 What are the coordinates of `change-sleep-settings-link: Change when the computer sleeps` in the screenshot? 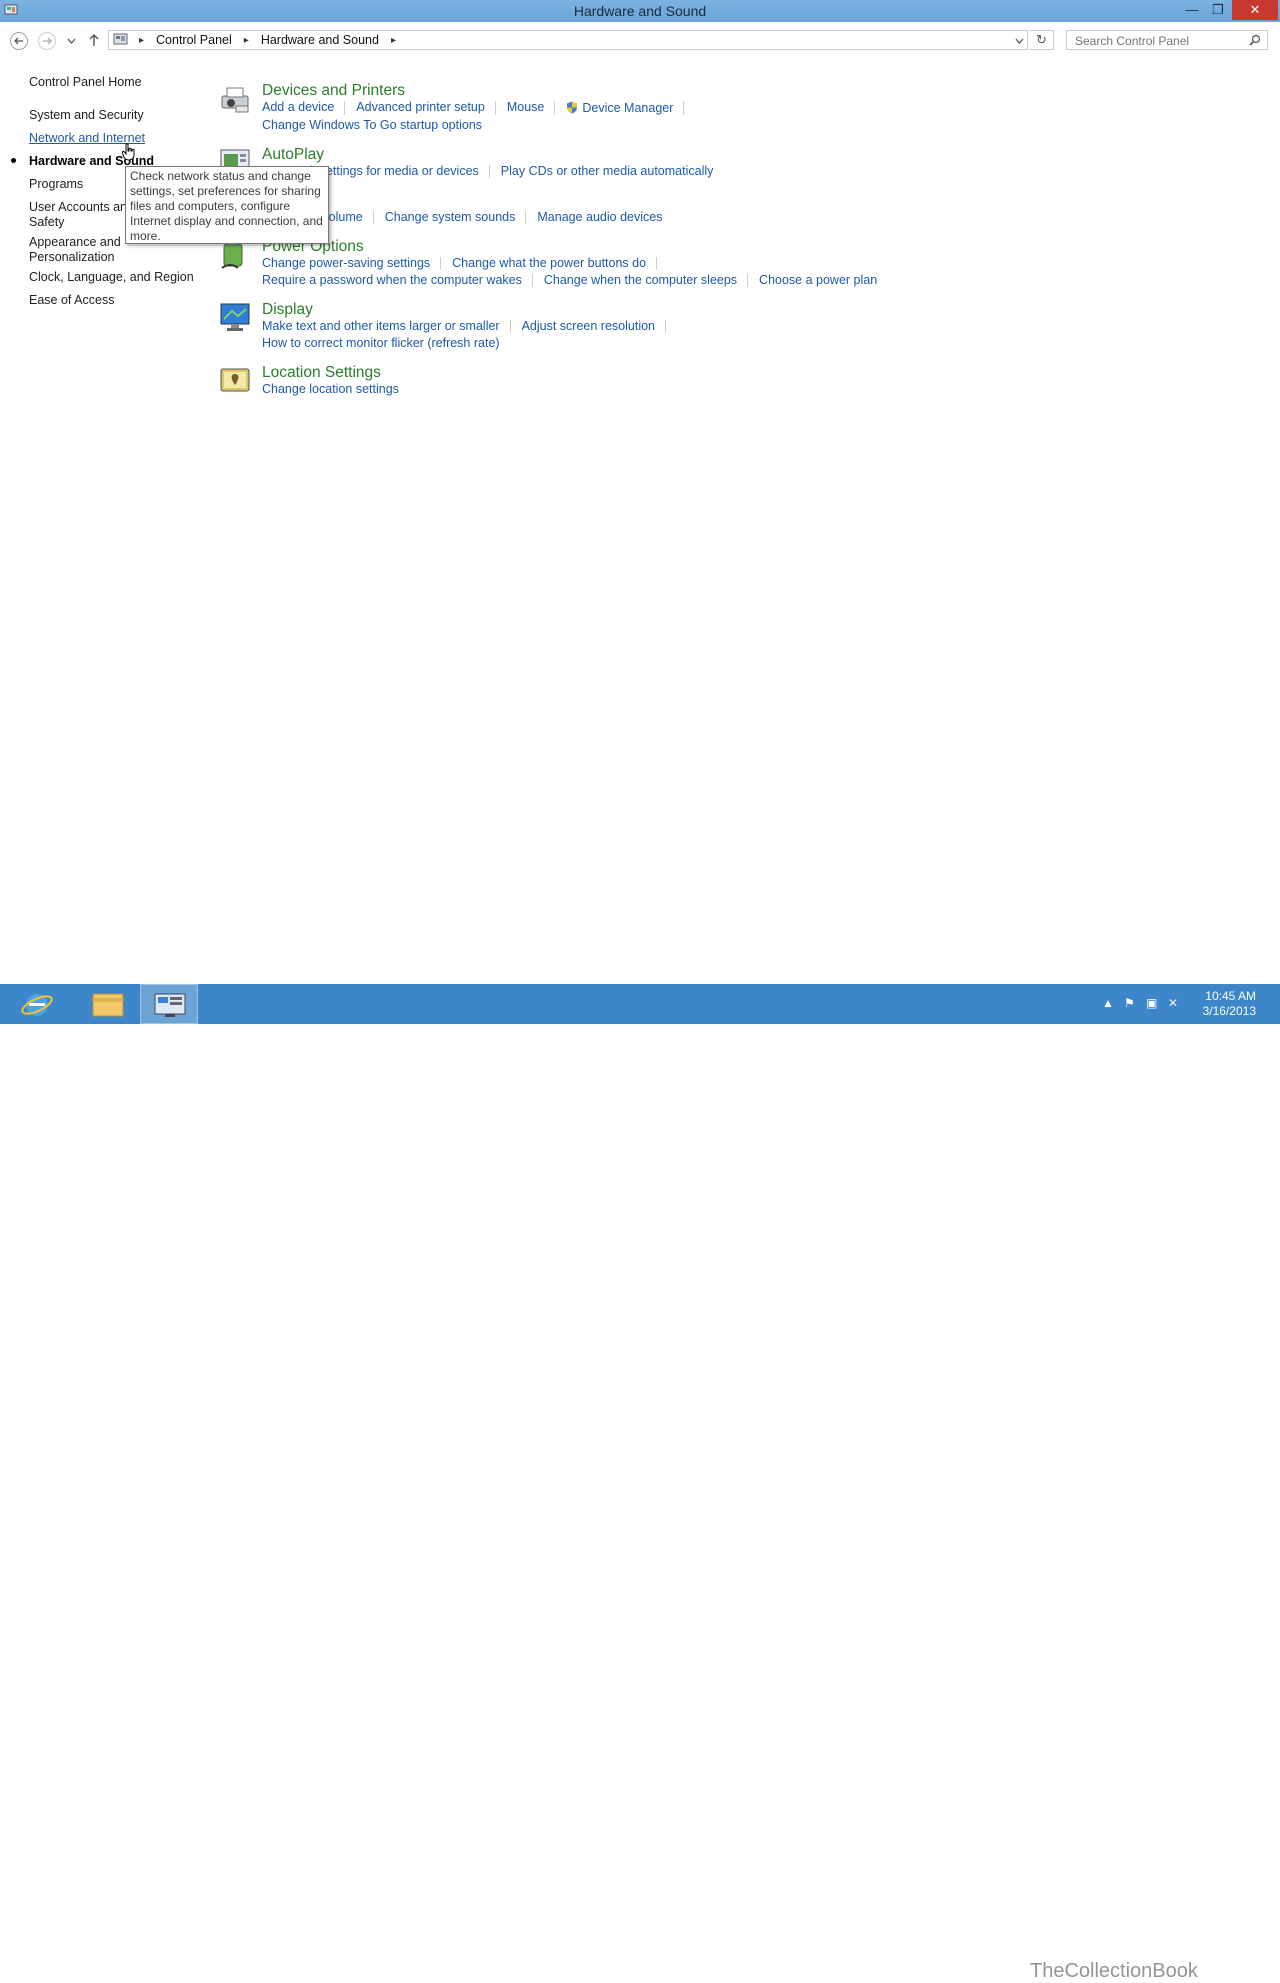 It's located at (646, 280).